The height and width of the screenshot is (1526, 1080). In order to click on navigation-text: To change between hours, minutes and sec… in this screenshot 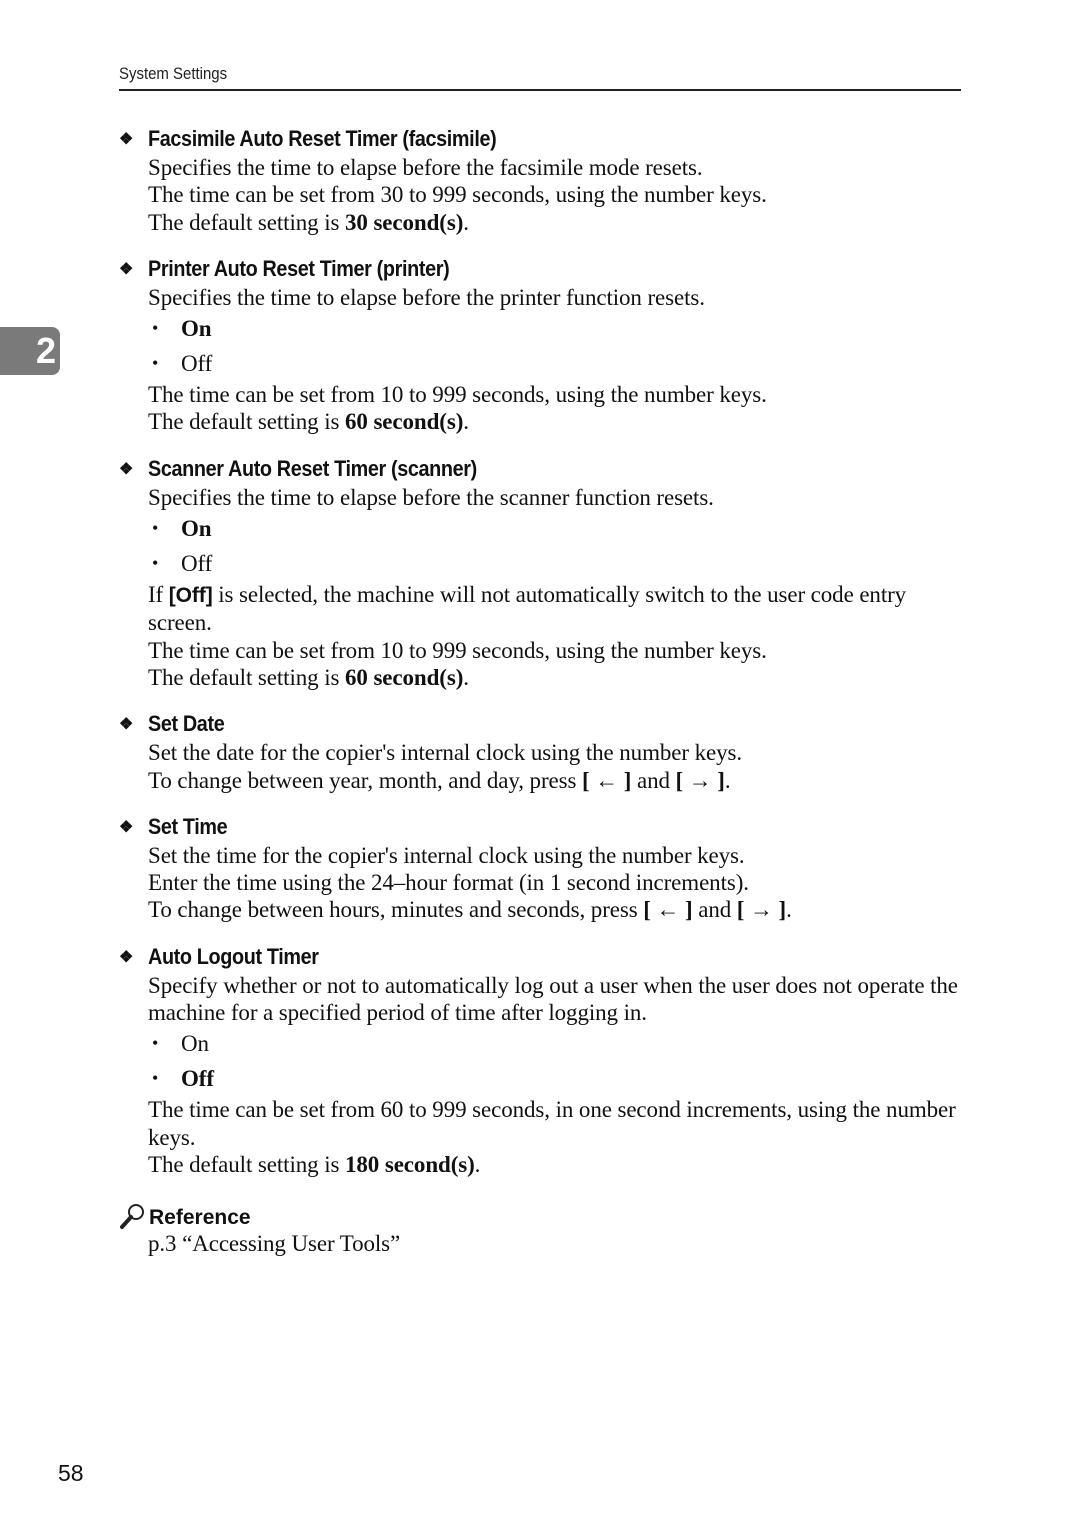, I will do `click(556, 909)`.